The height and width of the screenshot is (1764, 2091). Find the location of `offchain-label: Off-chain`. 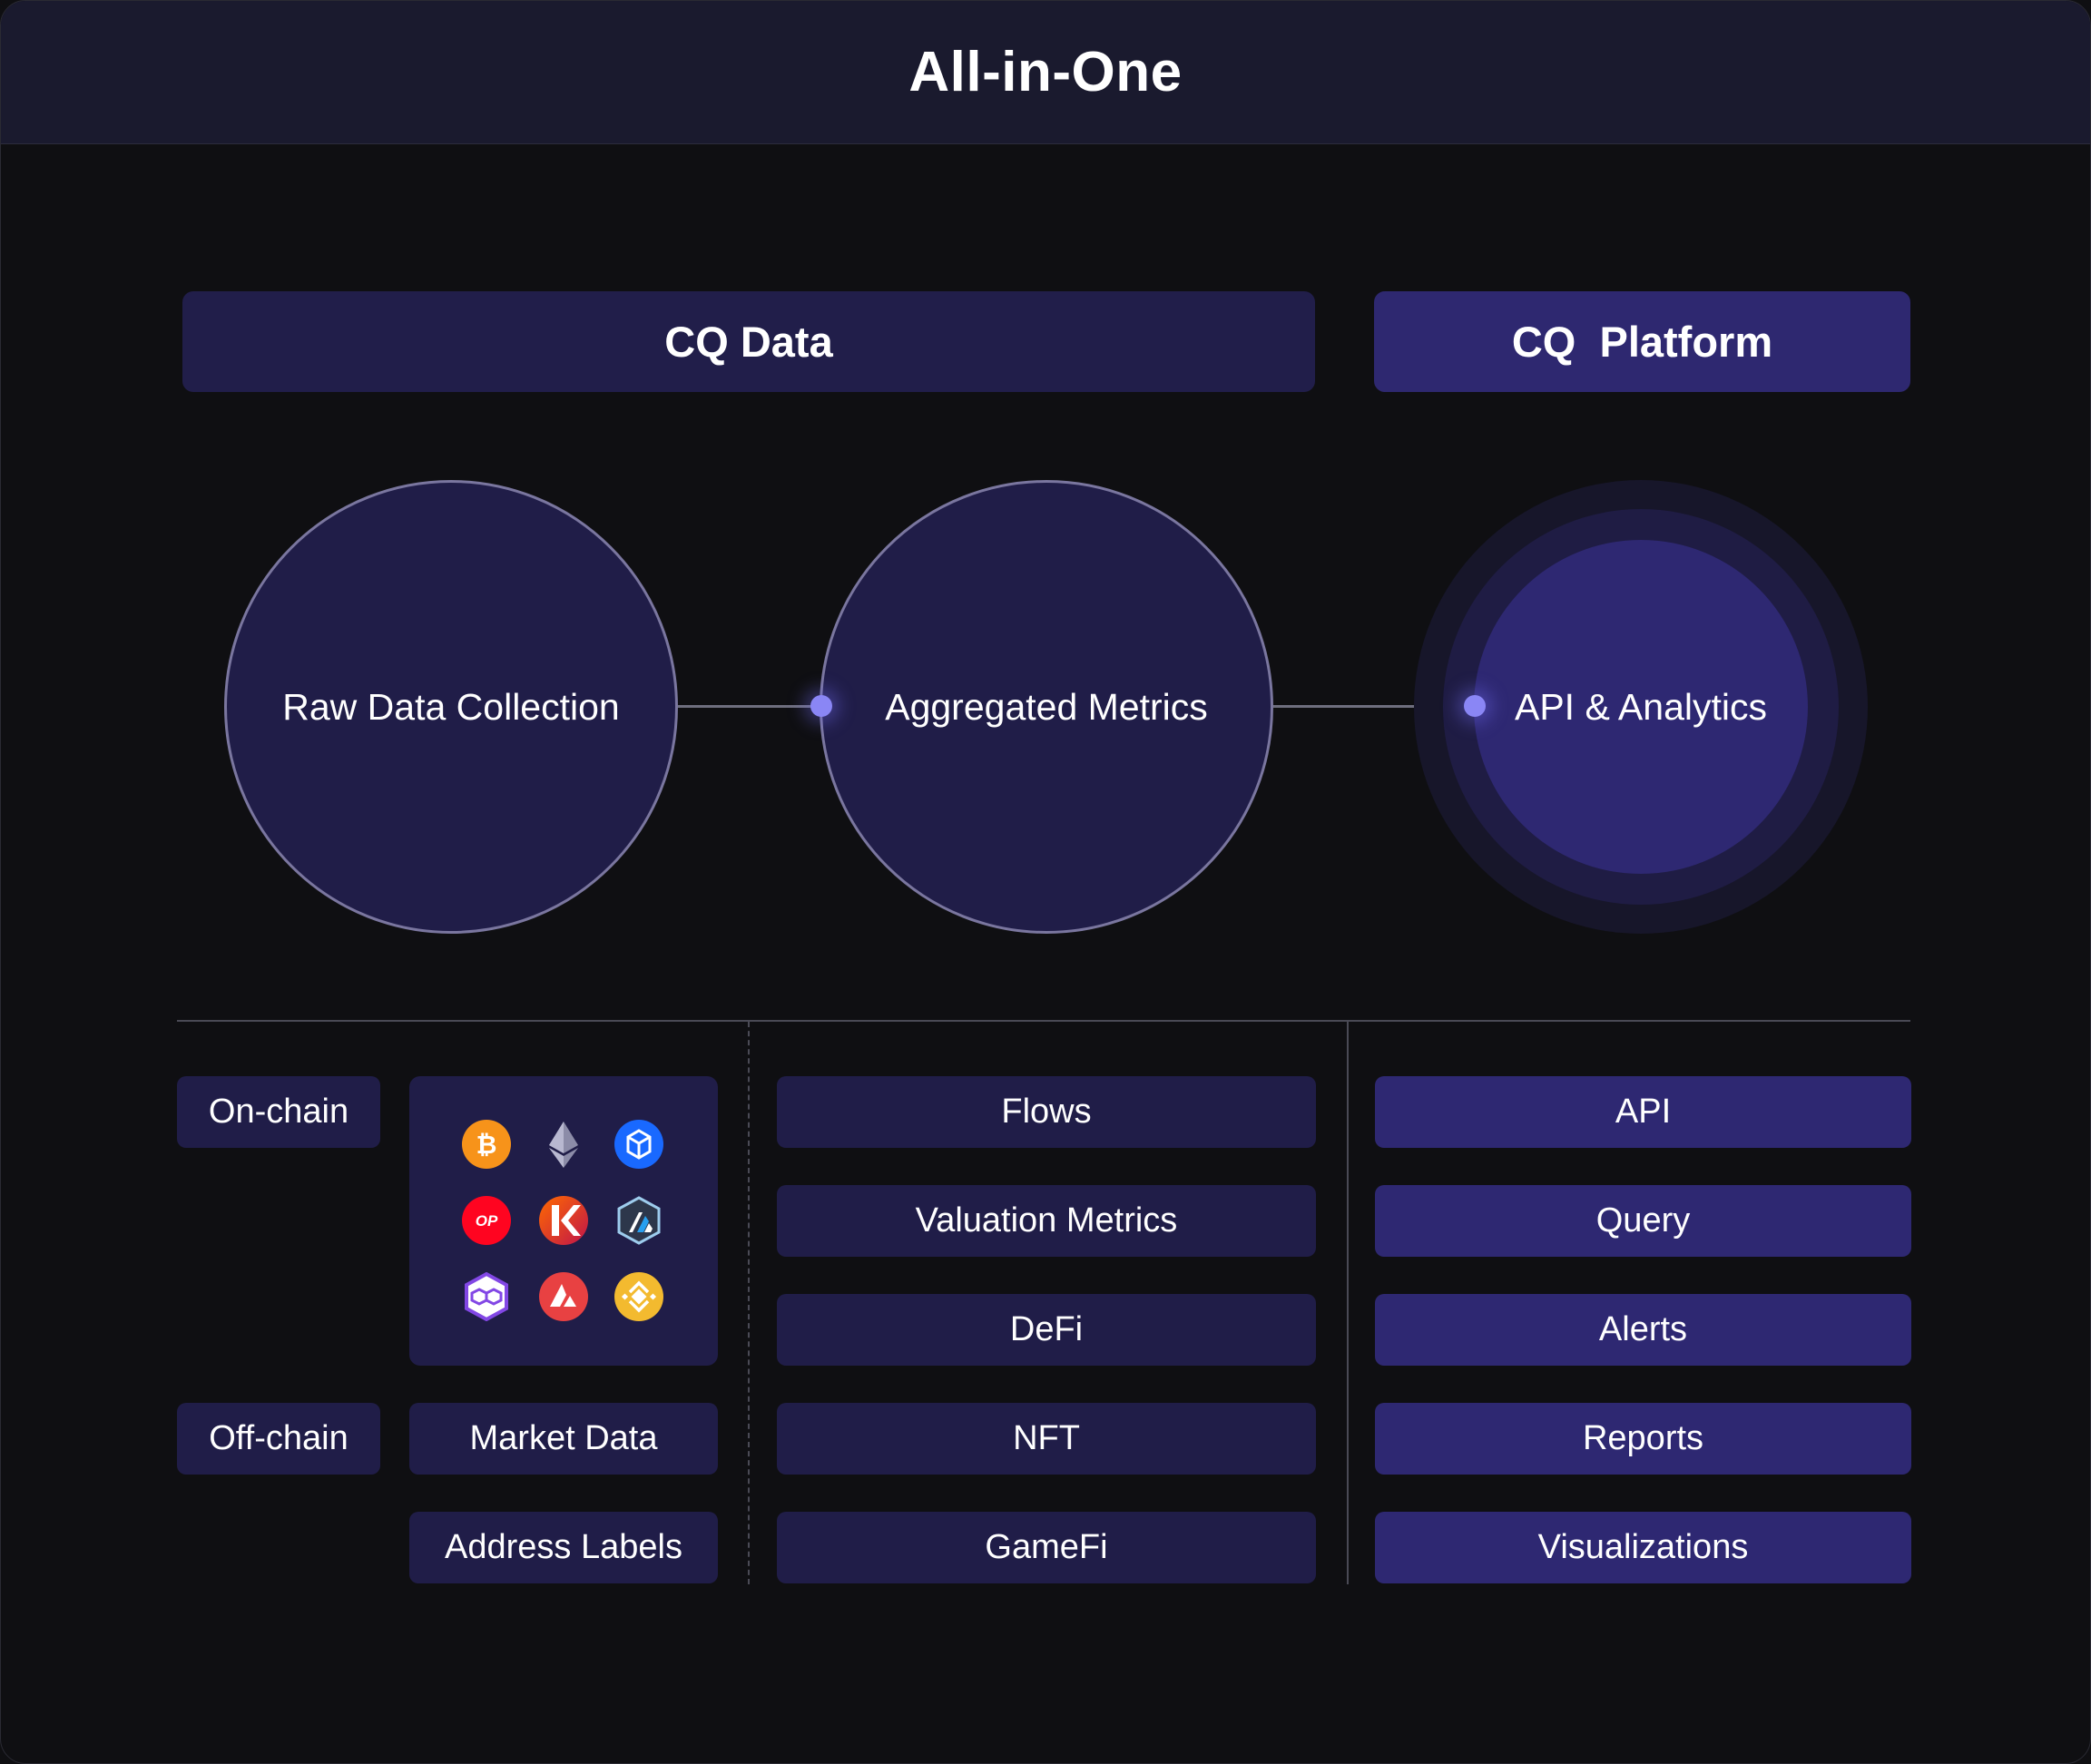

offchain-label: Off-chain is located at coordinates (278, 1439).